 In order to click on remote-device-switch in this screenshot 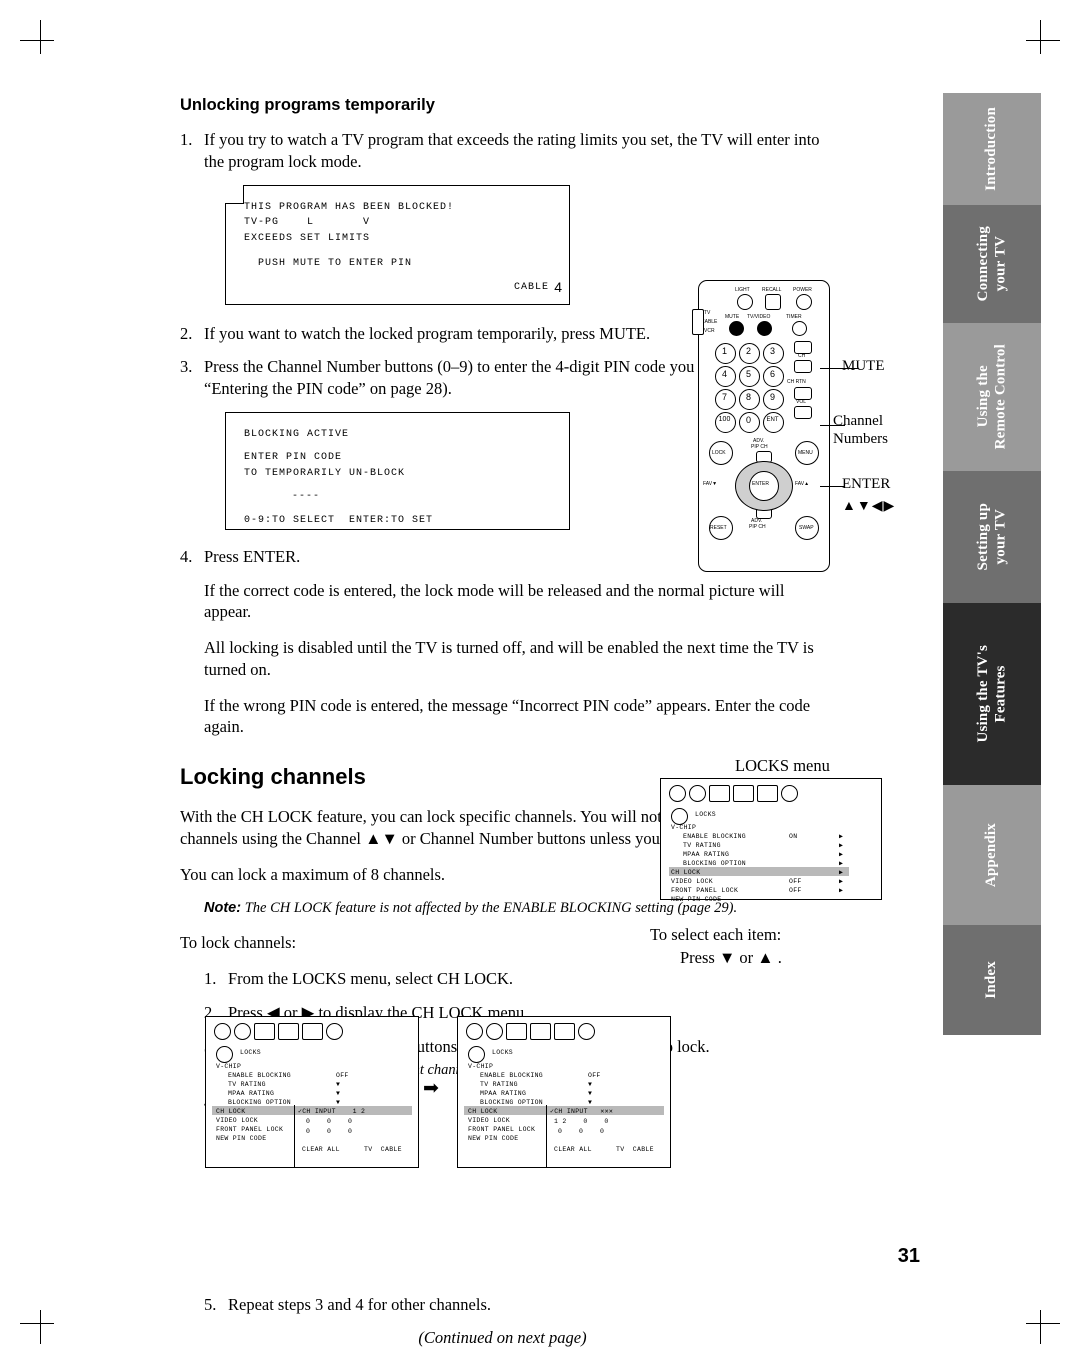, I will do `click(698, 322)`.